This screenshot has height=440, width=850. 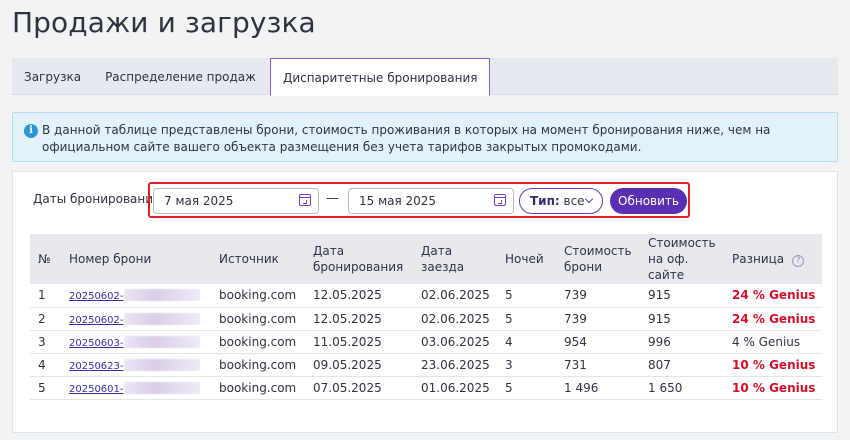 What do you see at coordinates (455, 342) in the screenshot?
I see `cell-checkin: 03.06.2025` at bounding box center [455, 342].